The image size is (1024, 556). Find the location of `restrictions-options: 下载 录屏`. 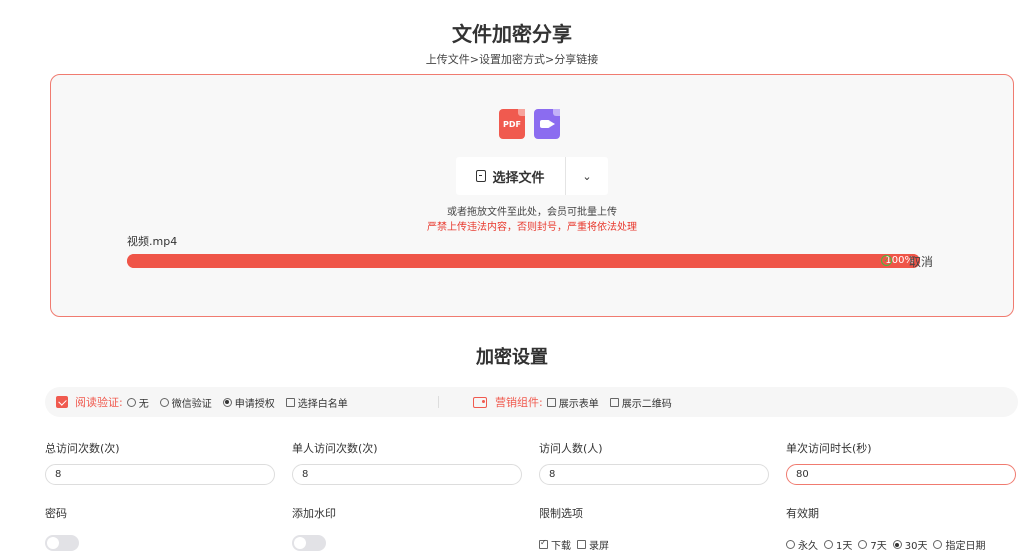

restrictions-options: 下载 录屏 is located at coordinates (579, 544).